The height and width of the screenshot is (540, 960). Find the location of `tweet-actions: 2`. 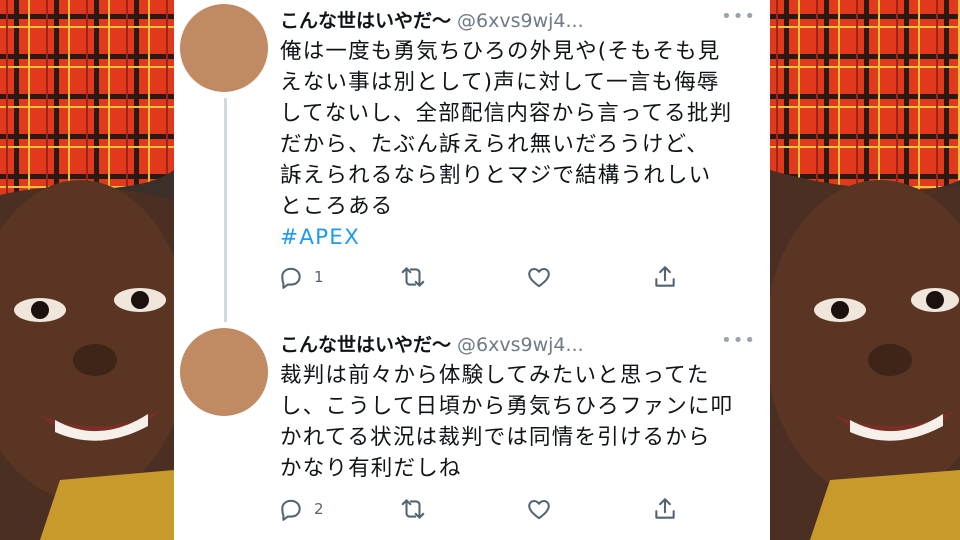

tweet-actions: 2 is located at coordinates (518, 509).